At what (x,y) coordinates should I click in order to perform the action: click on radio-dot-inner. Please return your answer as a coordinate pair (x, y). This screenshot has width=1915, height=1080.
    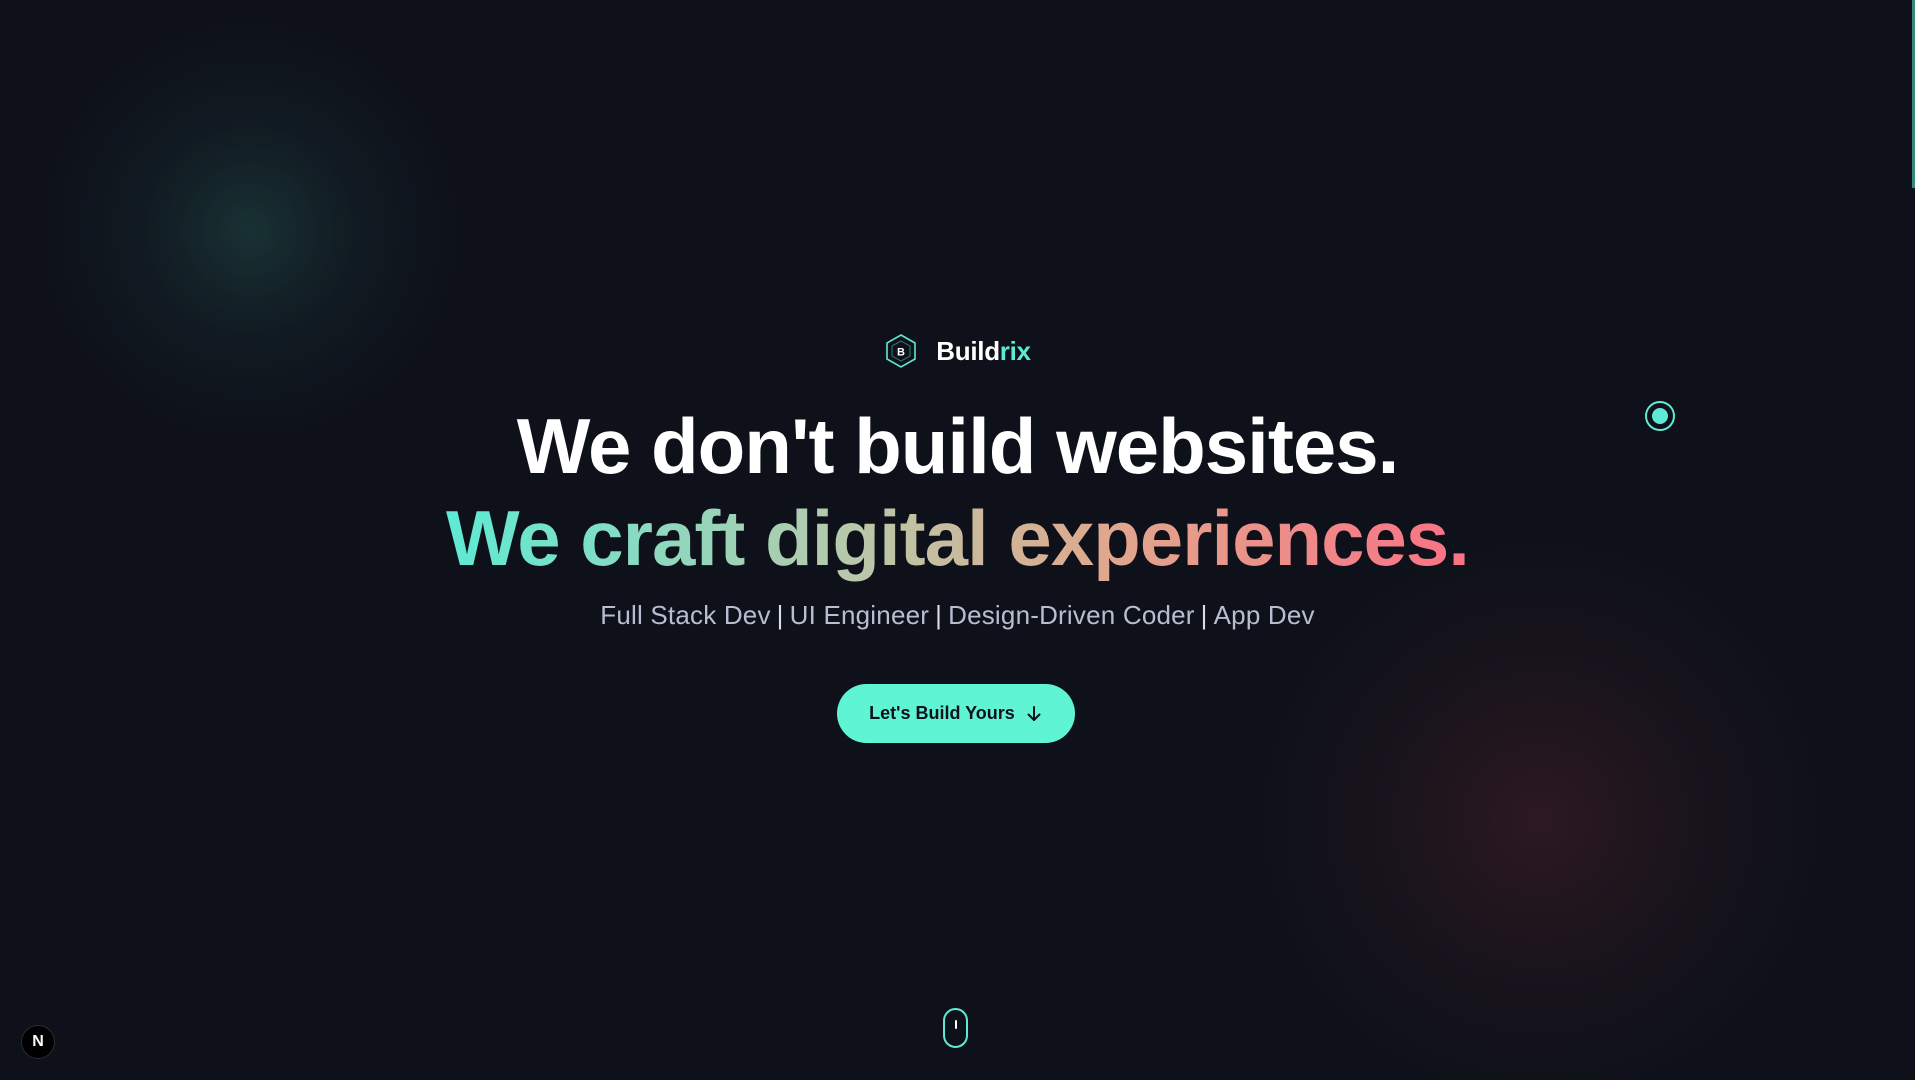
    Looking at the image, I should click on (1660, 416).